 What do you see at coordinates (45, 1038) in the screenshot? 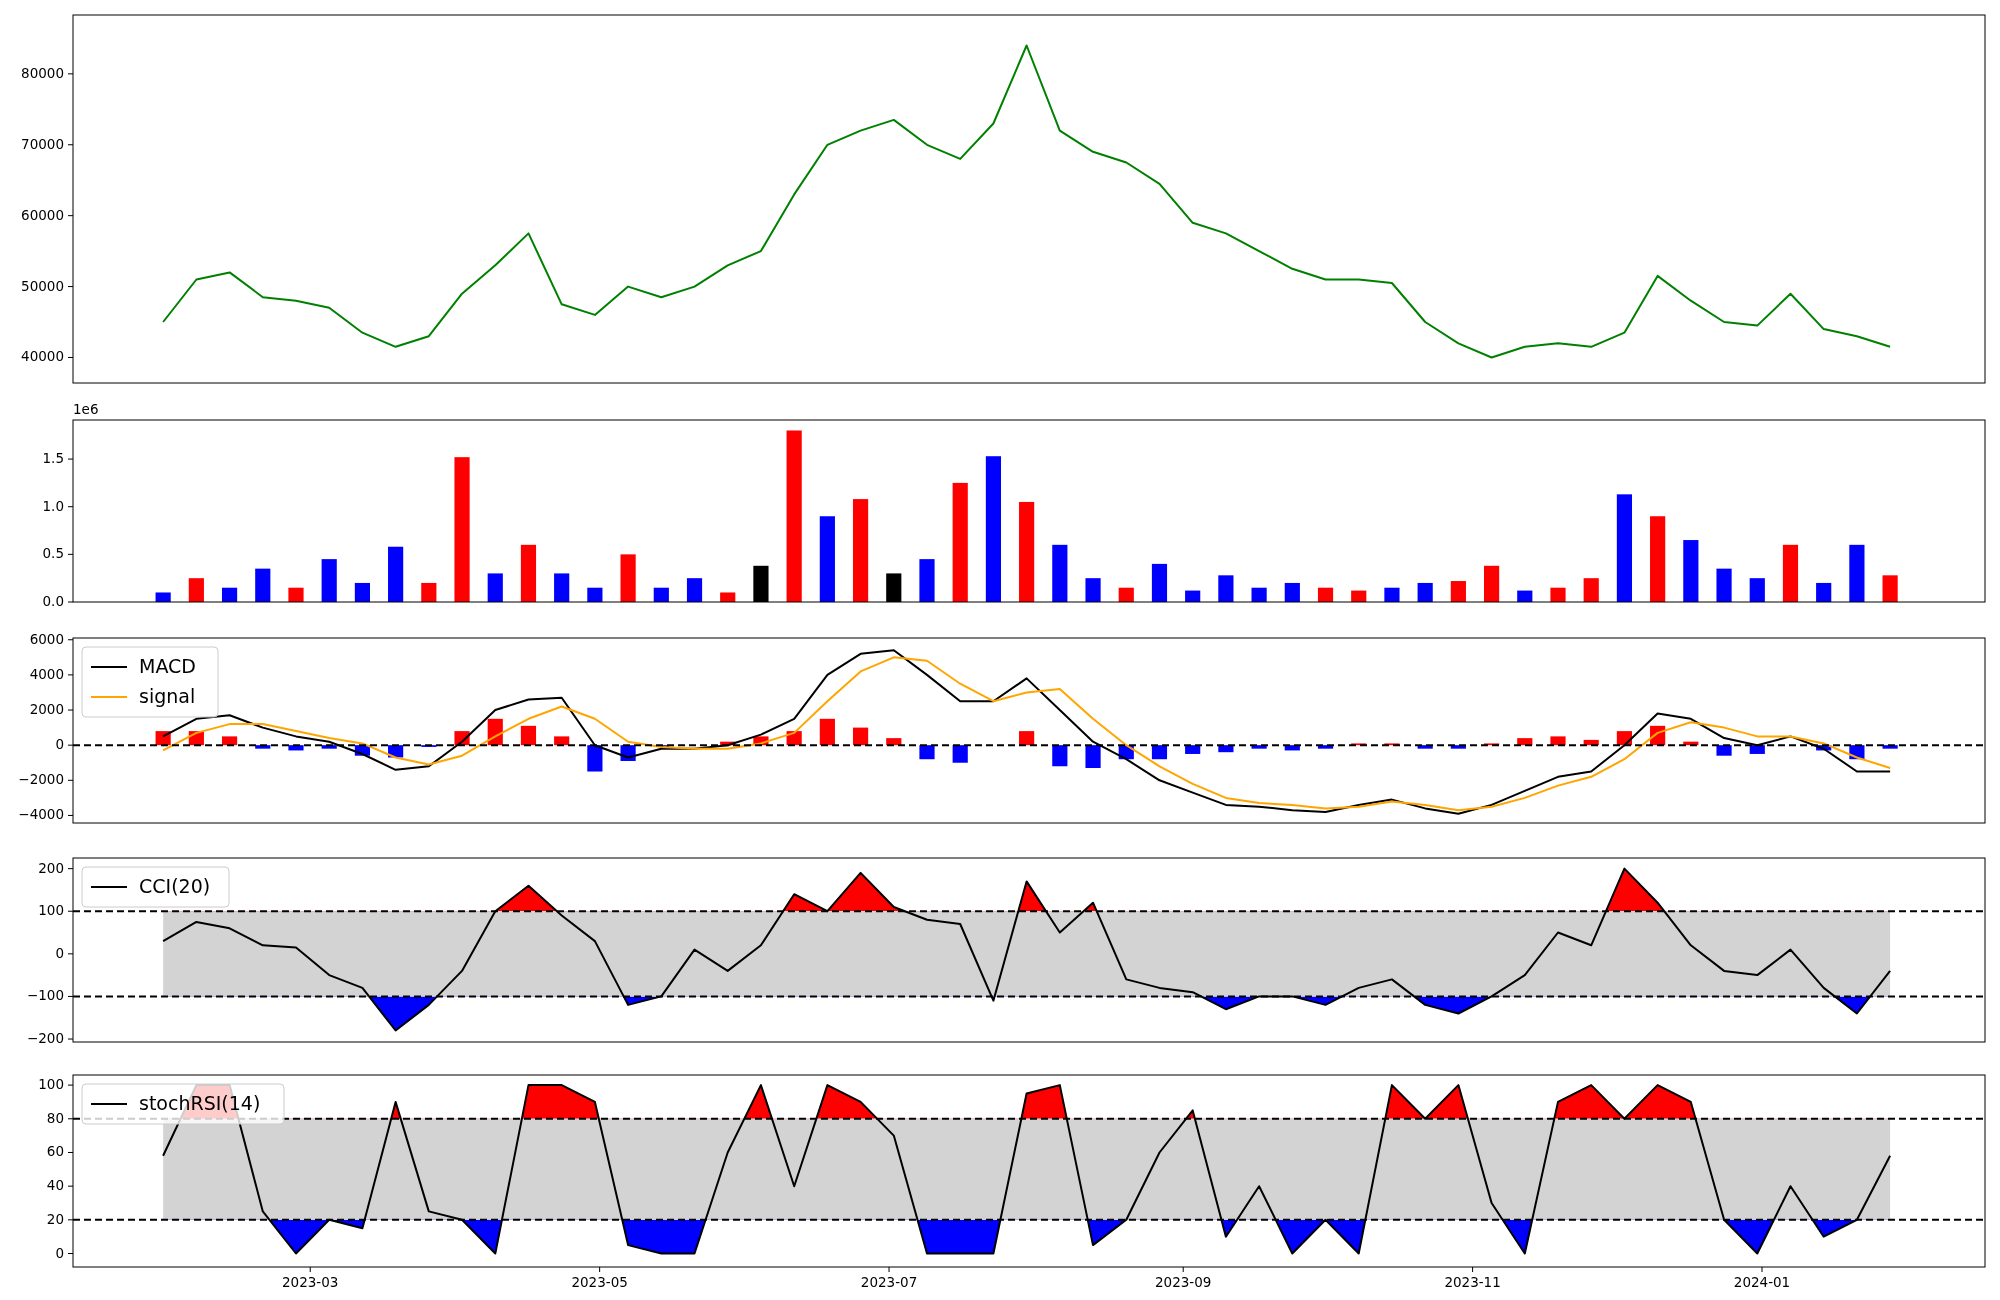
I see `y-tick-label: −200` at bounding box center [45, 1038].